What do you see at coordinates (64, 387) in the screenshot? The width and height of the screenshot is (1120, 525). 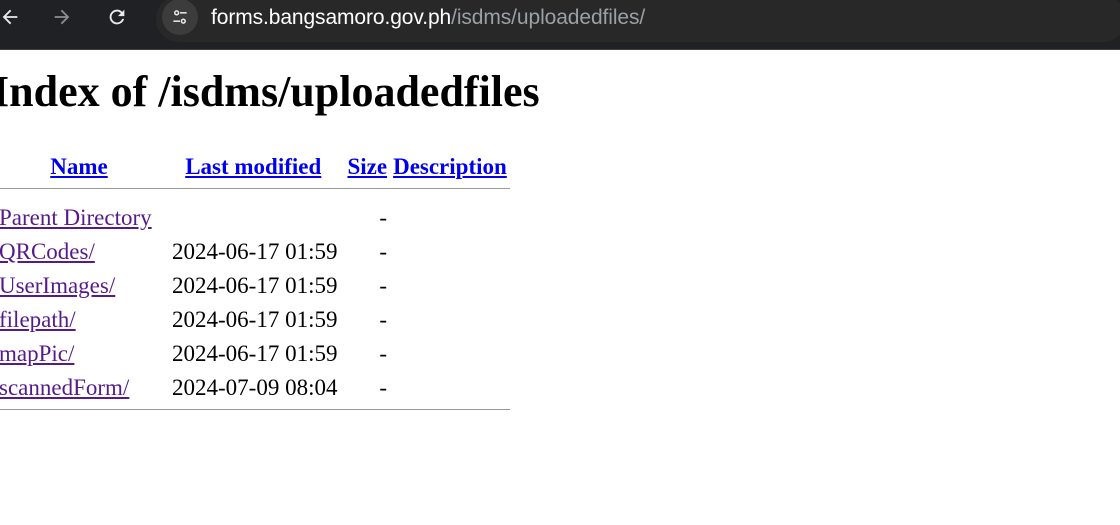 I see `folder-link-scannedform: scannedForm/` at bounding box center [64, 387].